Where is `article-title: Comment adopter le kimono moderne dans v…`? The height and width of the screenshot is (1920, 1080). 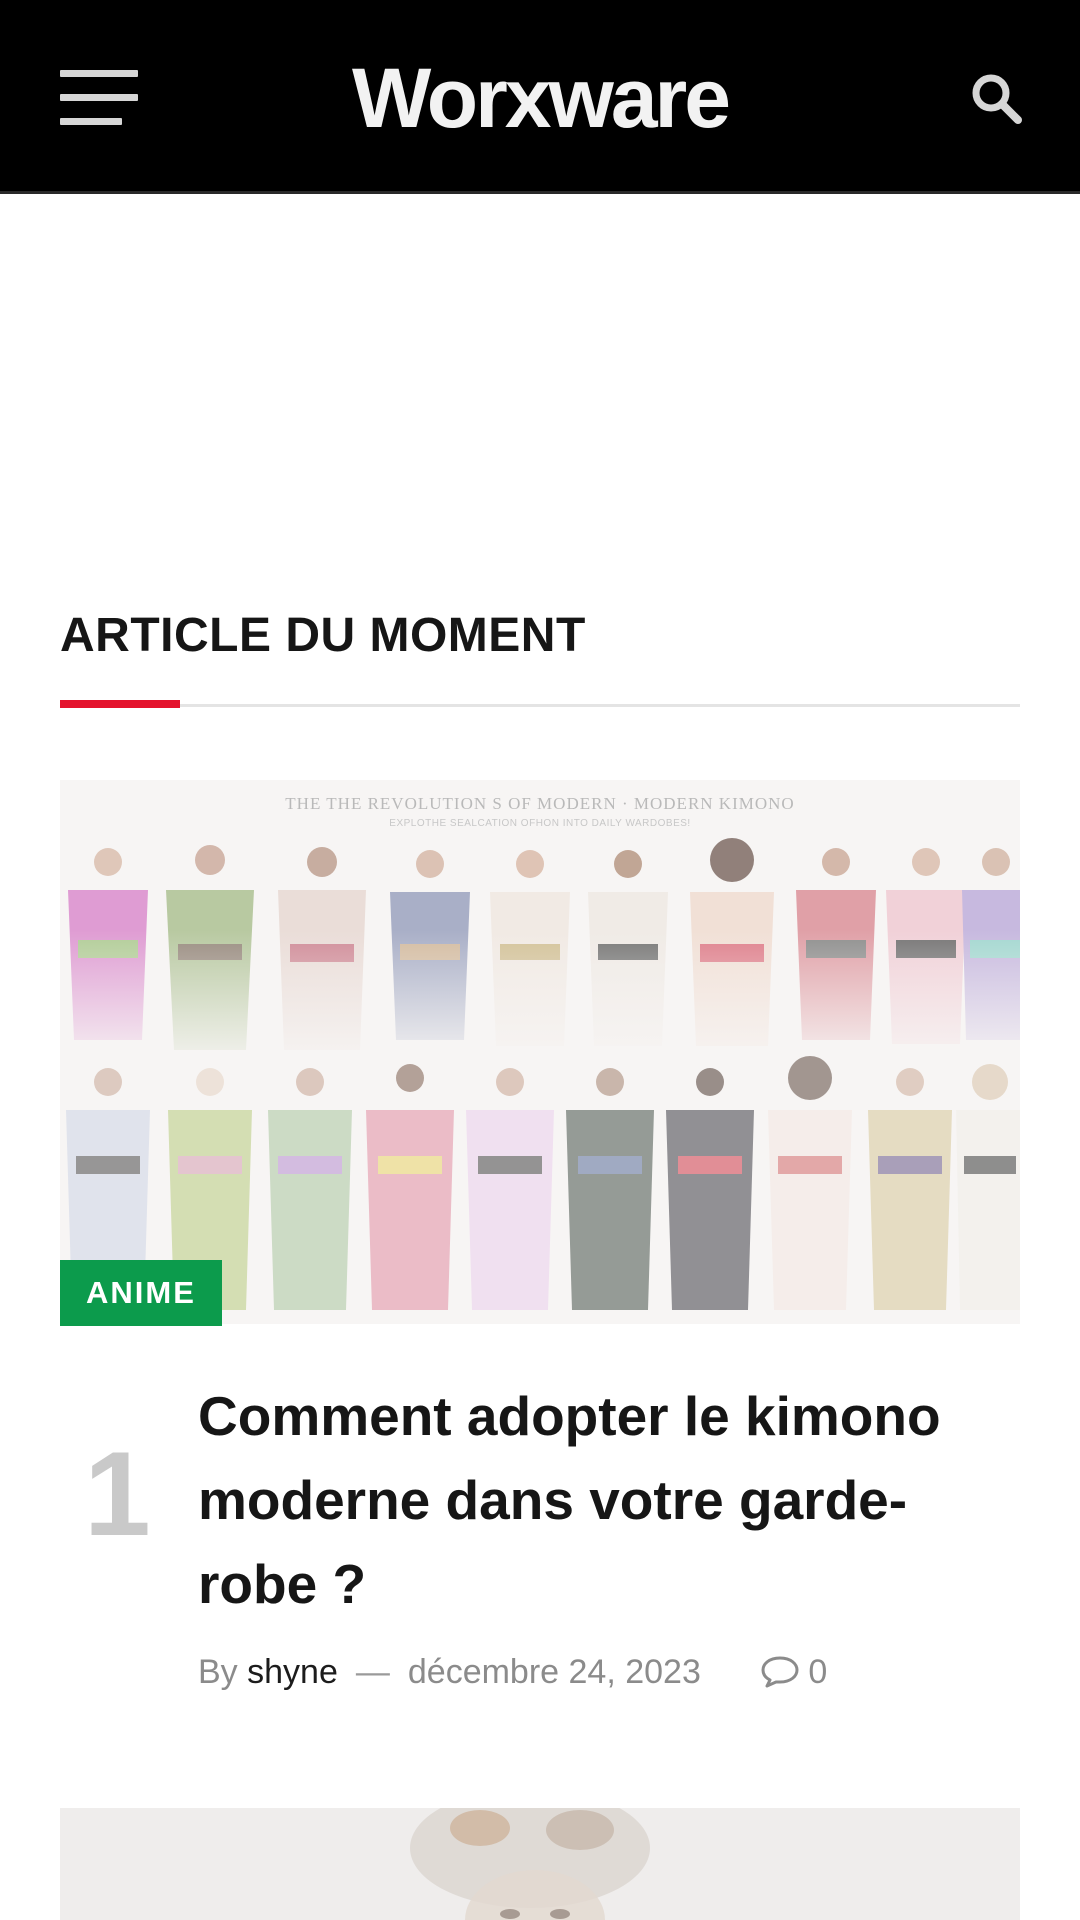
article-title: Comment adopter le kimono moderne dans v… is located at coordinates (608, 1500).